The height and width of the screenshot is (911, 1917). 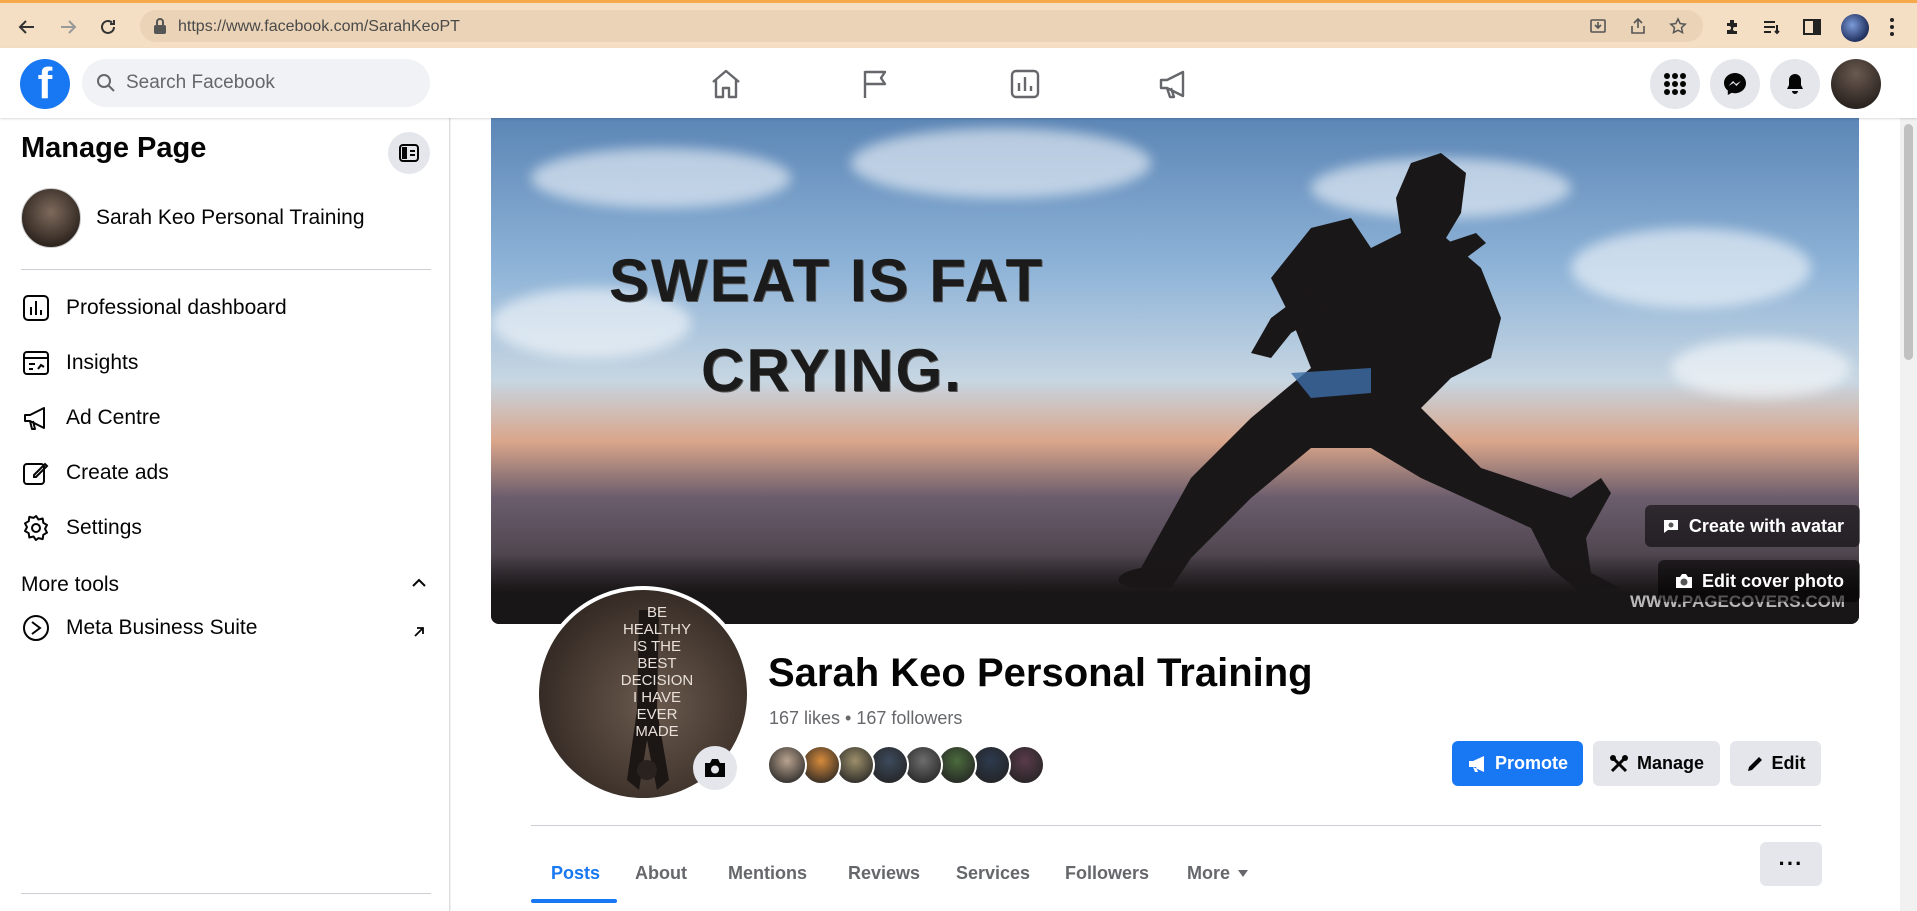 What do you see at coordinates (575, 883) in the screenshot?
I see `tab-posts: Posts` at bounding box center [575, 883].